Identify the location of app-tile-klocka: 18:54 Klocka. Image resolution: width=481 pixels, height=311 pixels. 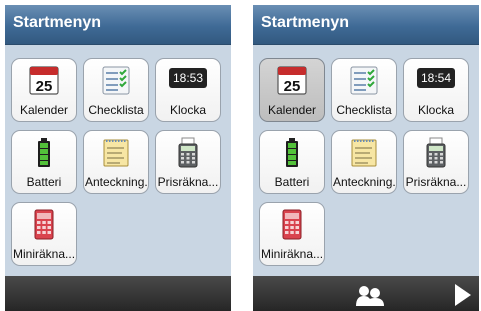
(436, 90).